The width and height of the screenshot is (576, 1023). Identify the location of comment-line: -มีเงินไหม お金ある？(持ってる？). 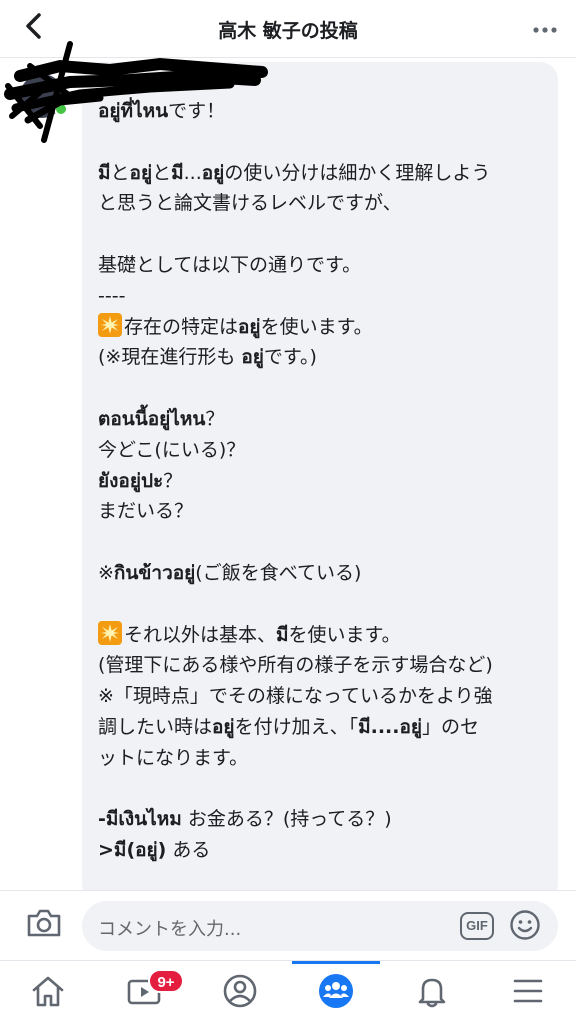
(320, 819).